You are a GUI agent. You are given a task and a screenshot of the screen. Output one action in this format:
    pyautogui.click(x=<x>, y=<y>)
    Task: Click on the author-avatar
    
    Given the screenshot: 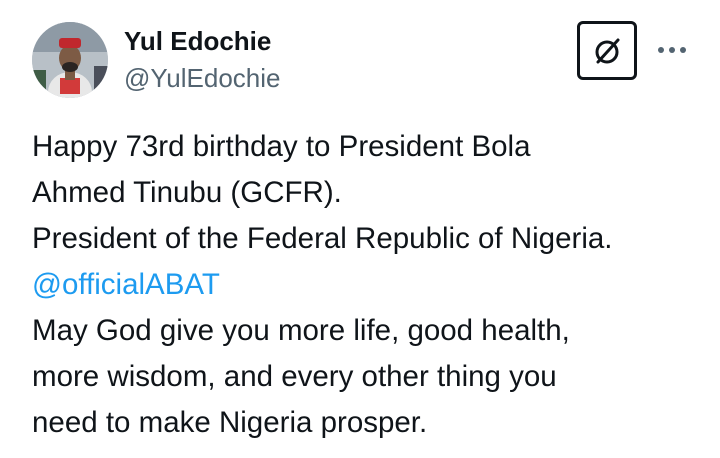 What is the action you would take?
    pyautogui.click(x=70, y=60)
    